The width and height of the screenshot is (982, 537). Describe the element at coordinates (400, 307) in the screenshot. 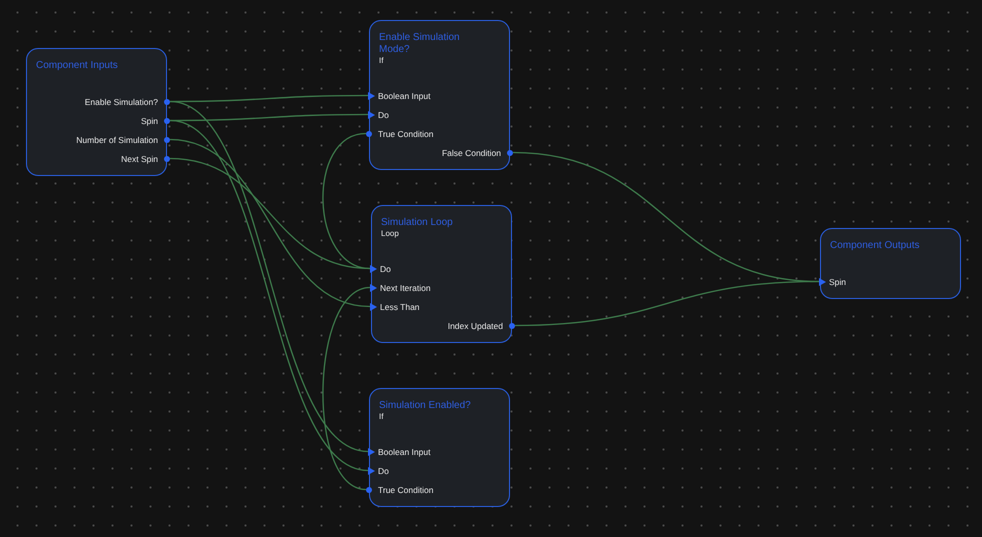

I see `port-label: Less Than` at that location.